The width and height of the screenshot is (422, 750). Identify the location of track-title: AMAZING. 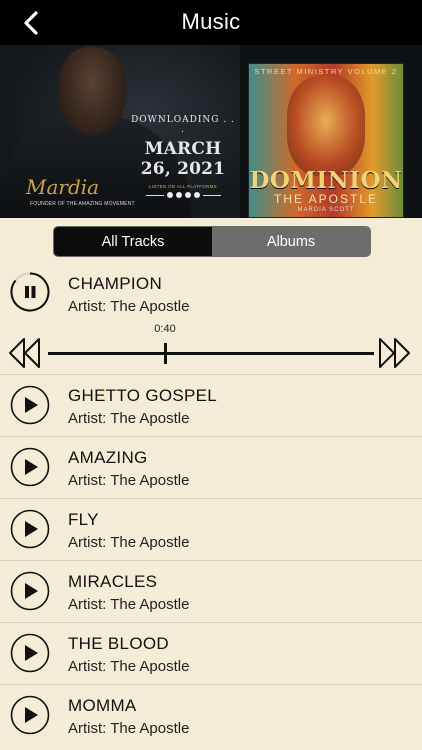
(108, 457).